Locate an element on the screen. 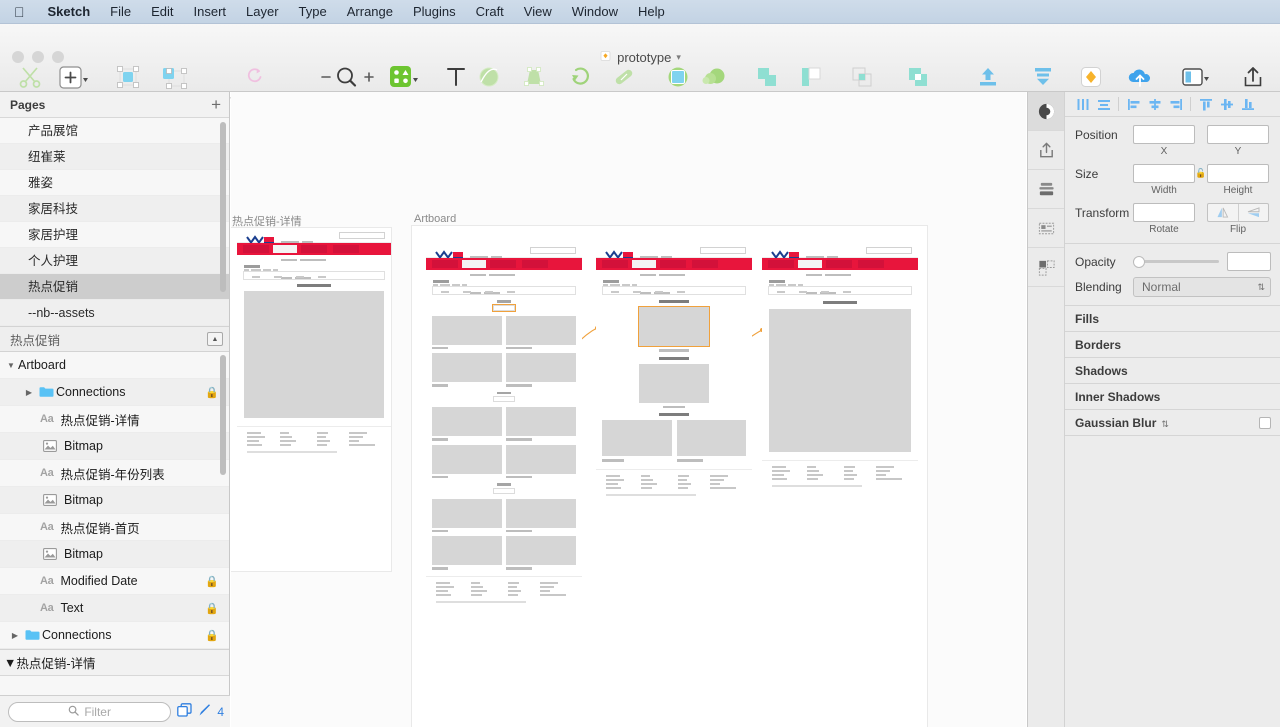  distribute-vertical-icon is located at coordinates (1103, 104).